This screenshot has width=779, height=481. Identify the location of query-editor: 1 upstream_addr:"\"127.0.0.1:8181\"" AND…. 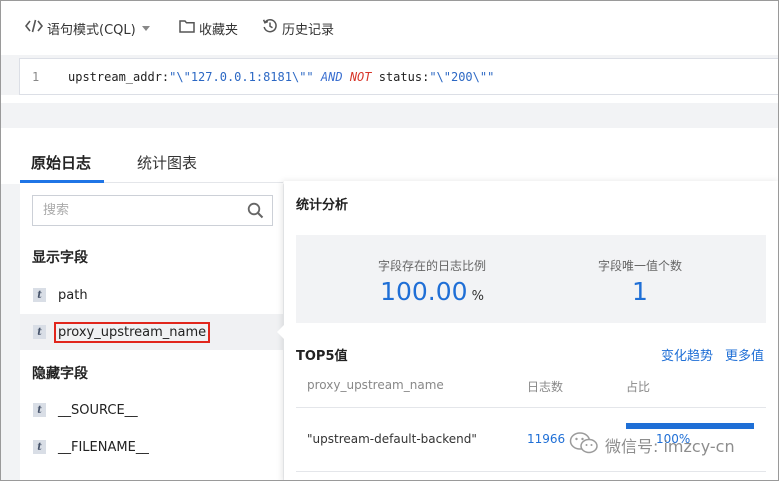
(398, 76).